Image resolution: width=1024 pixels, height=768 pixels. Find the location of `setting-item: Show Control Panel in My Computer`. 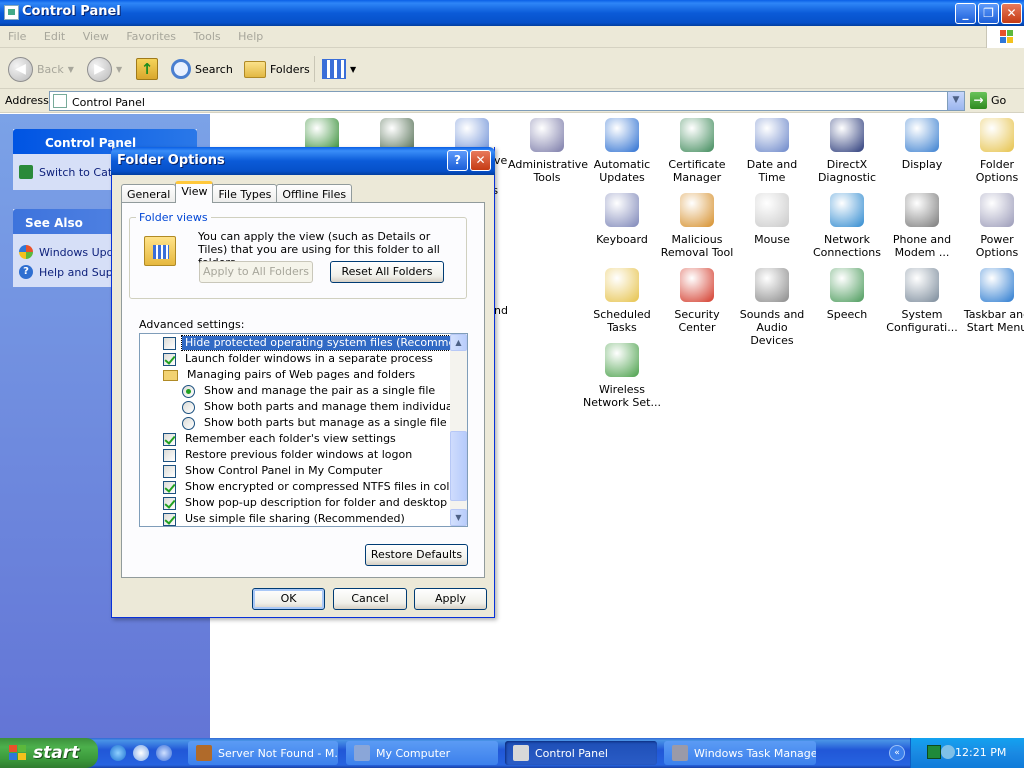

setting-item: Show Control Panel in My Computer is located at coordinates (274, 471).